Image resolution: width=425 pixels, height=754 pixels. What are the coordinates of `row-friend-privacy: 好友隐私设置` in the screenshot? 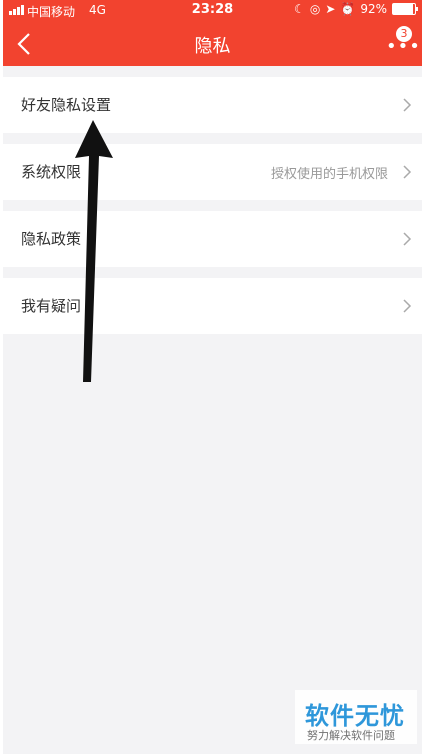 It's located at (212, 105).